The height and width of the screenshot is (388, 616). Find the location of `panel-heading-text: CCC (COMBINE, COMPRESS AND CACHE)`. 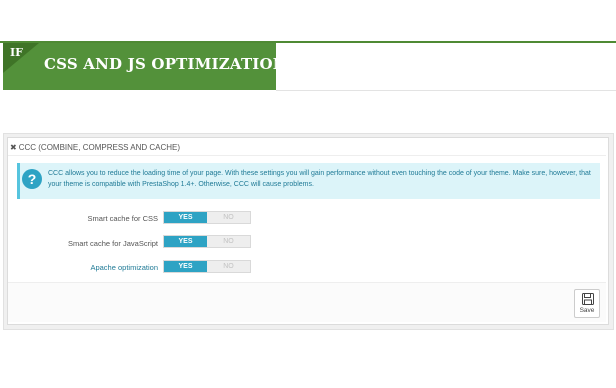

panel-heading-text: CCC (COMBINE, COMPRESS AND CACHE) is located at coordinates (99, 147).